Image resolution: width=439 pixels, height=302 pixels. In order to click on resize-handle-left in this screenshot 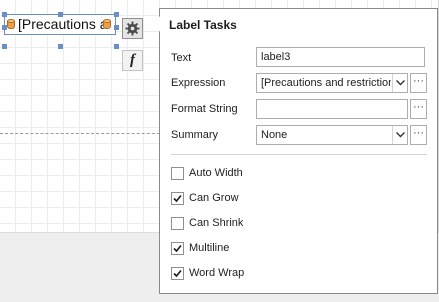, I will do `click(4, 27)`.